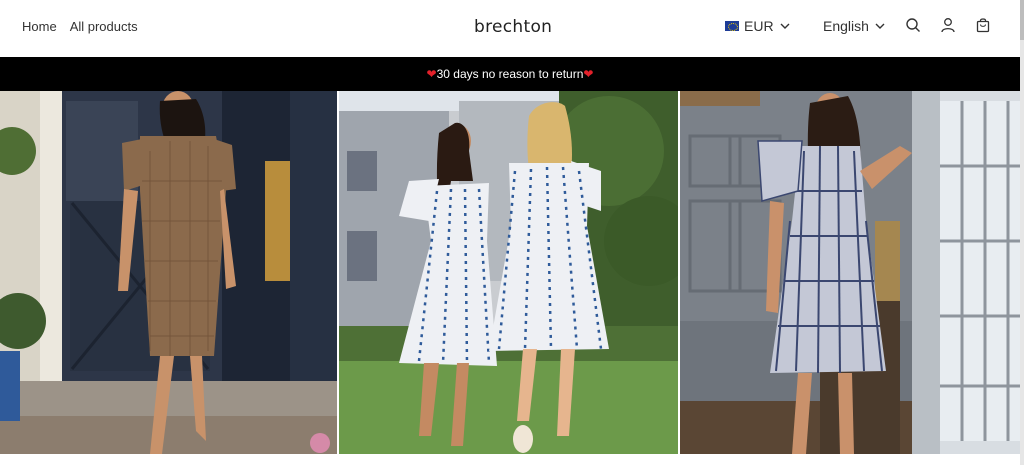 Image resolution: width=1024 pixels, height=465 pixels. What do you see at coordinates (732, 26) in the screenshot?
I see `eu-flag-icon` at bounding box center [732, 26].